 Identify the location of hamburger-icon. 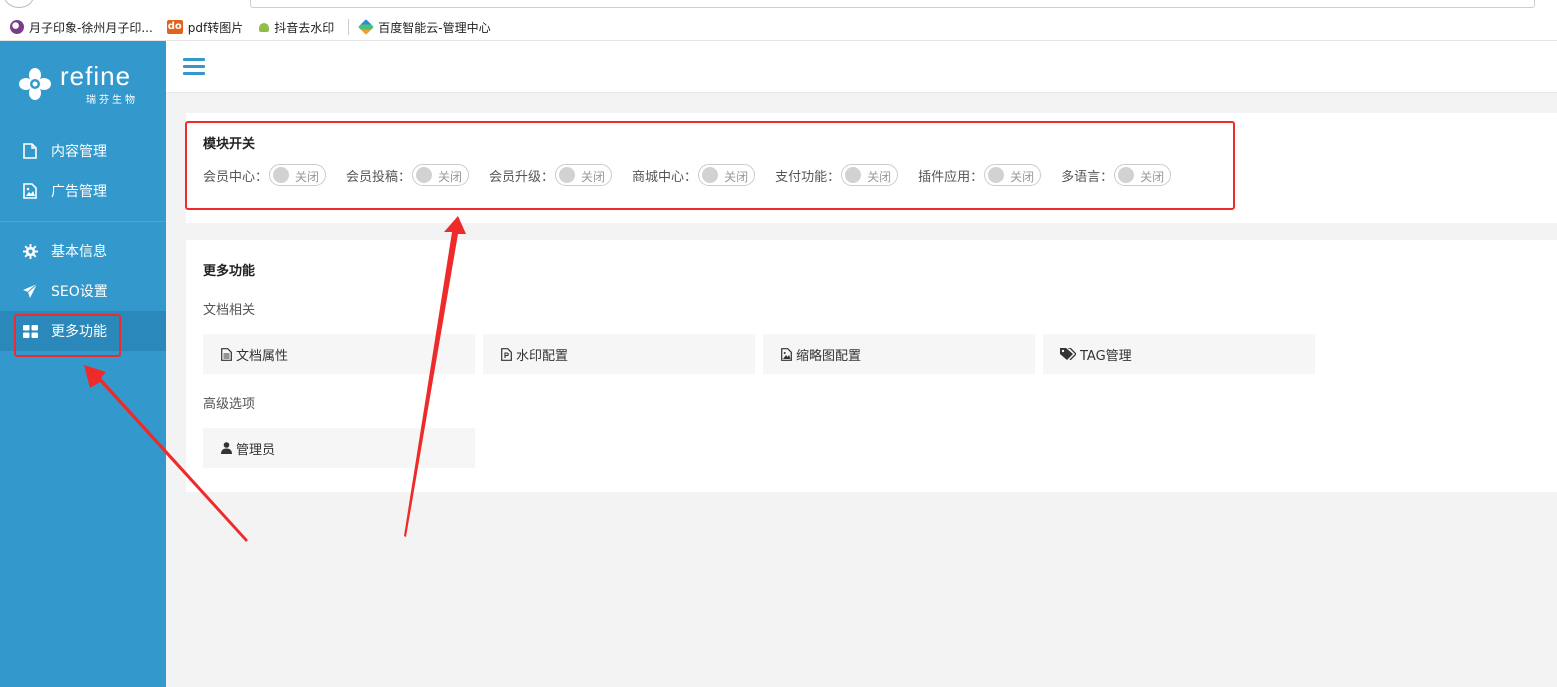
(194, 67).